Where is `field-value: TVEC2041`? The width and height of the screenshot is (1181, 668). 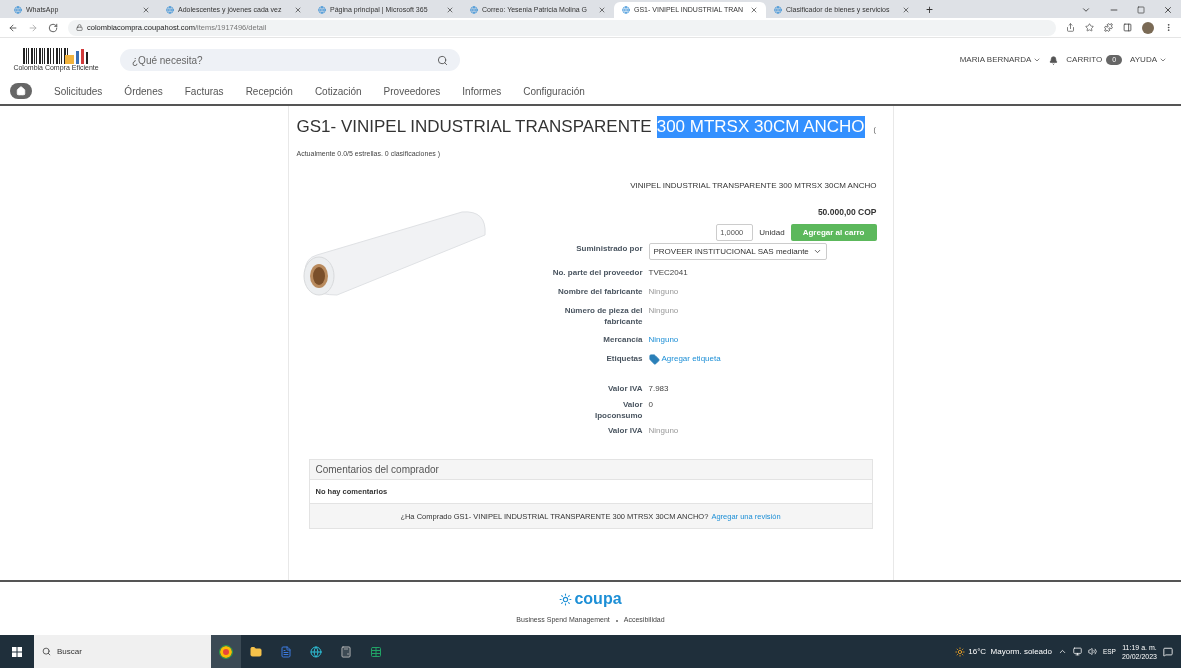 field-value: TVEC2041 is located at coordinates (668, 273).